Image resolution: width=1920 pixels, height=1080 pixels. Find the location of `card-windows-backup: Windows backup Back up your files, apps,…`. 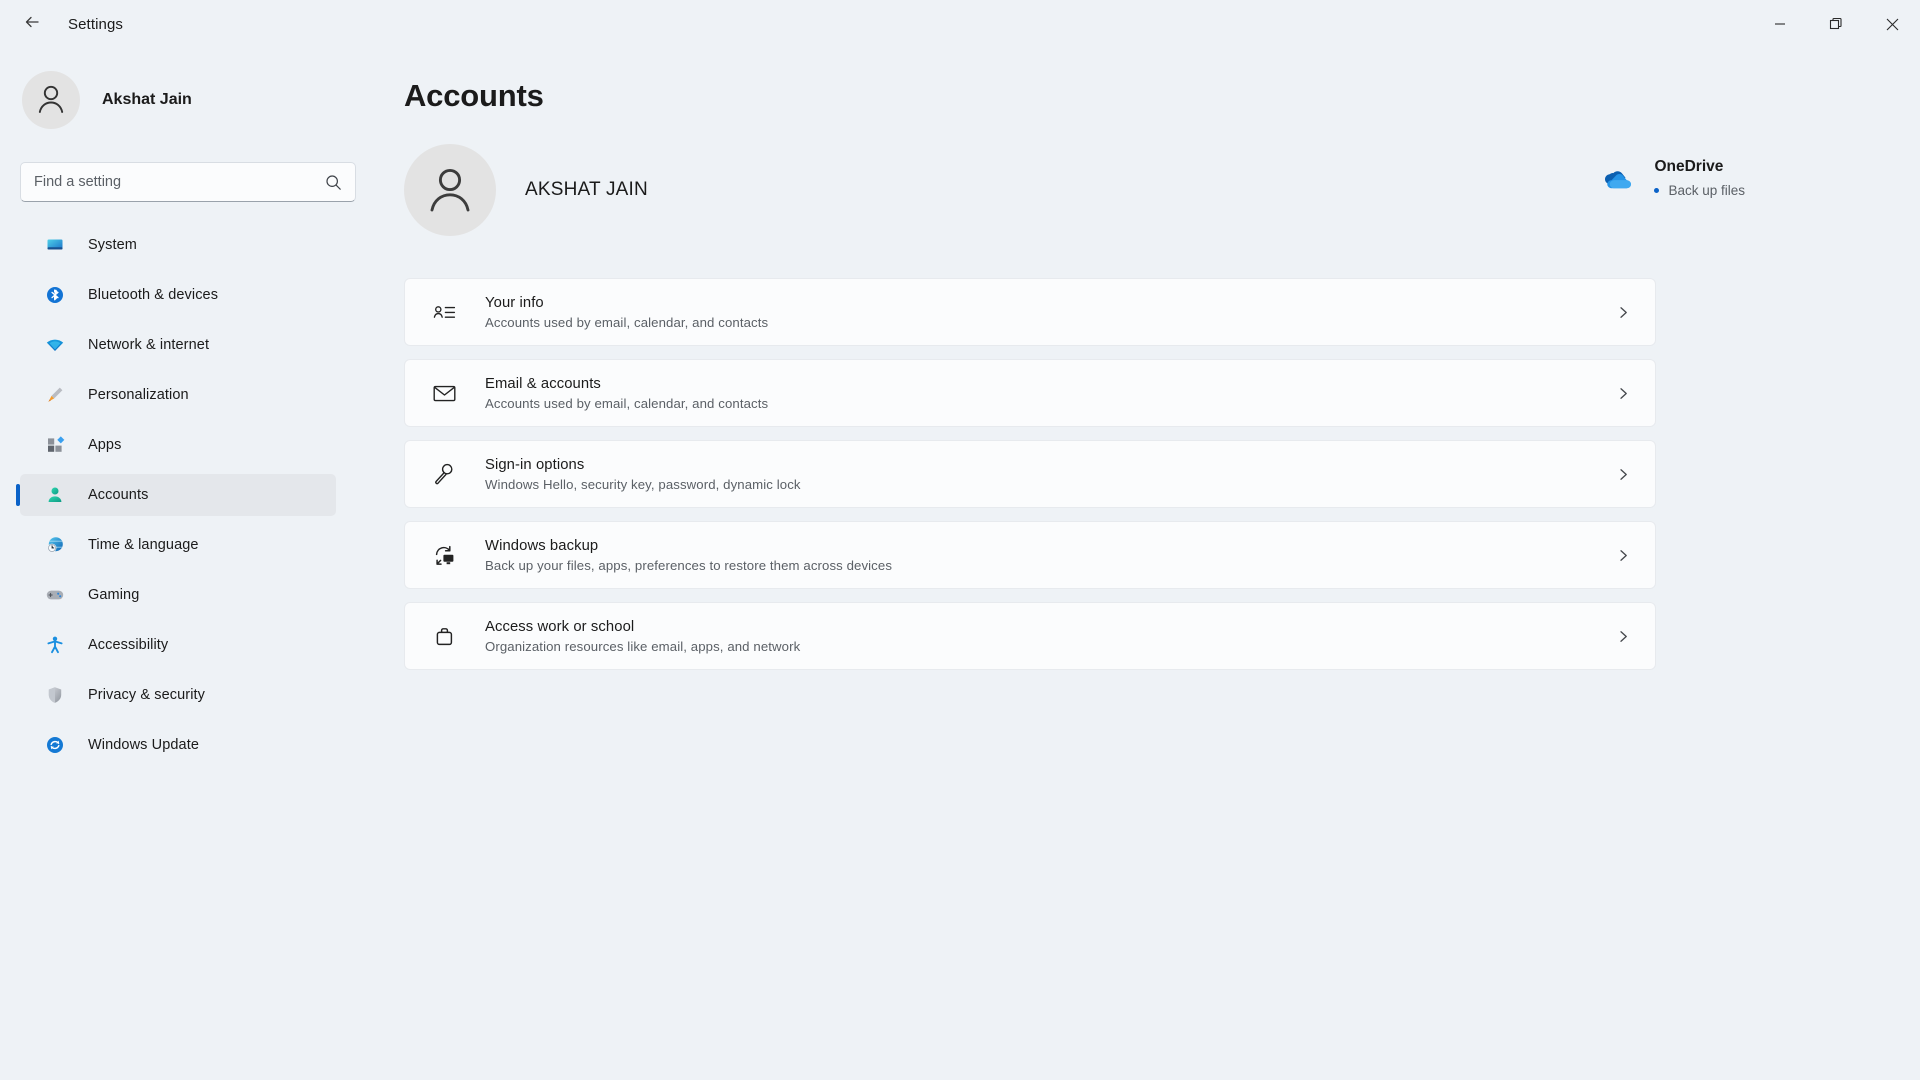

card-windows-backup: Windows backup Back up your files, apps,… is located at coordinates (1030, 555).